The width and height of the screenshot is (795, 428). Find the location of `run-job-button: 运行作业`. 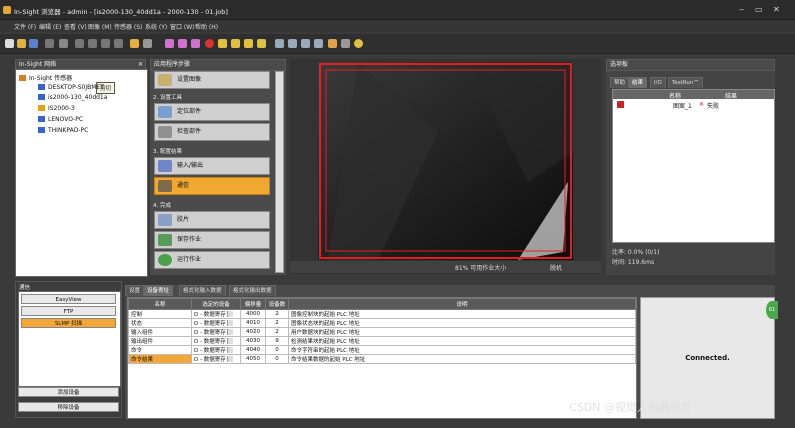

run-job-button: 运行作业 is located at coordinates (212, 260).